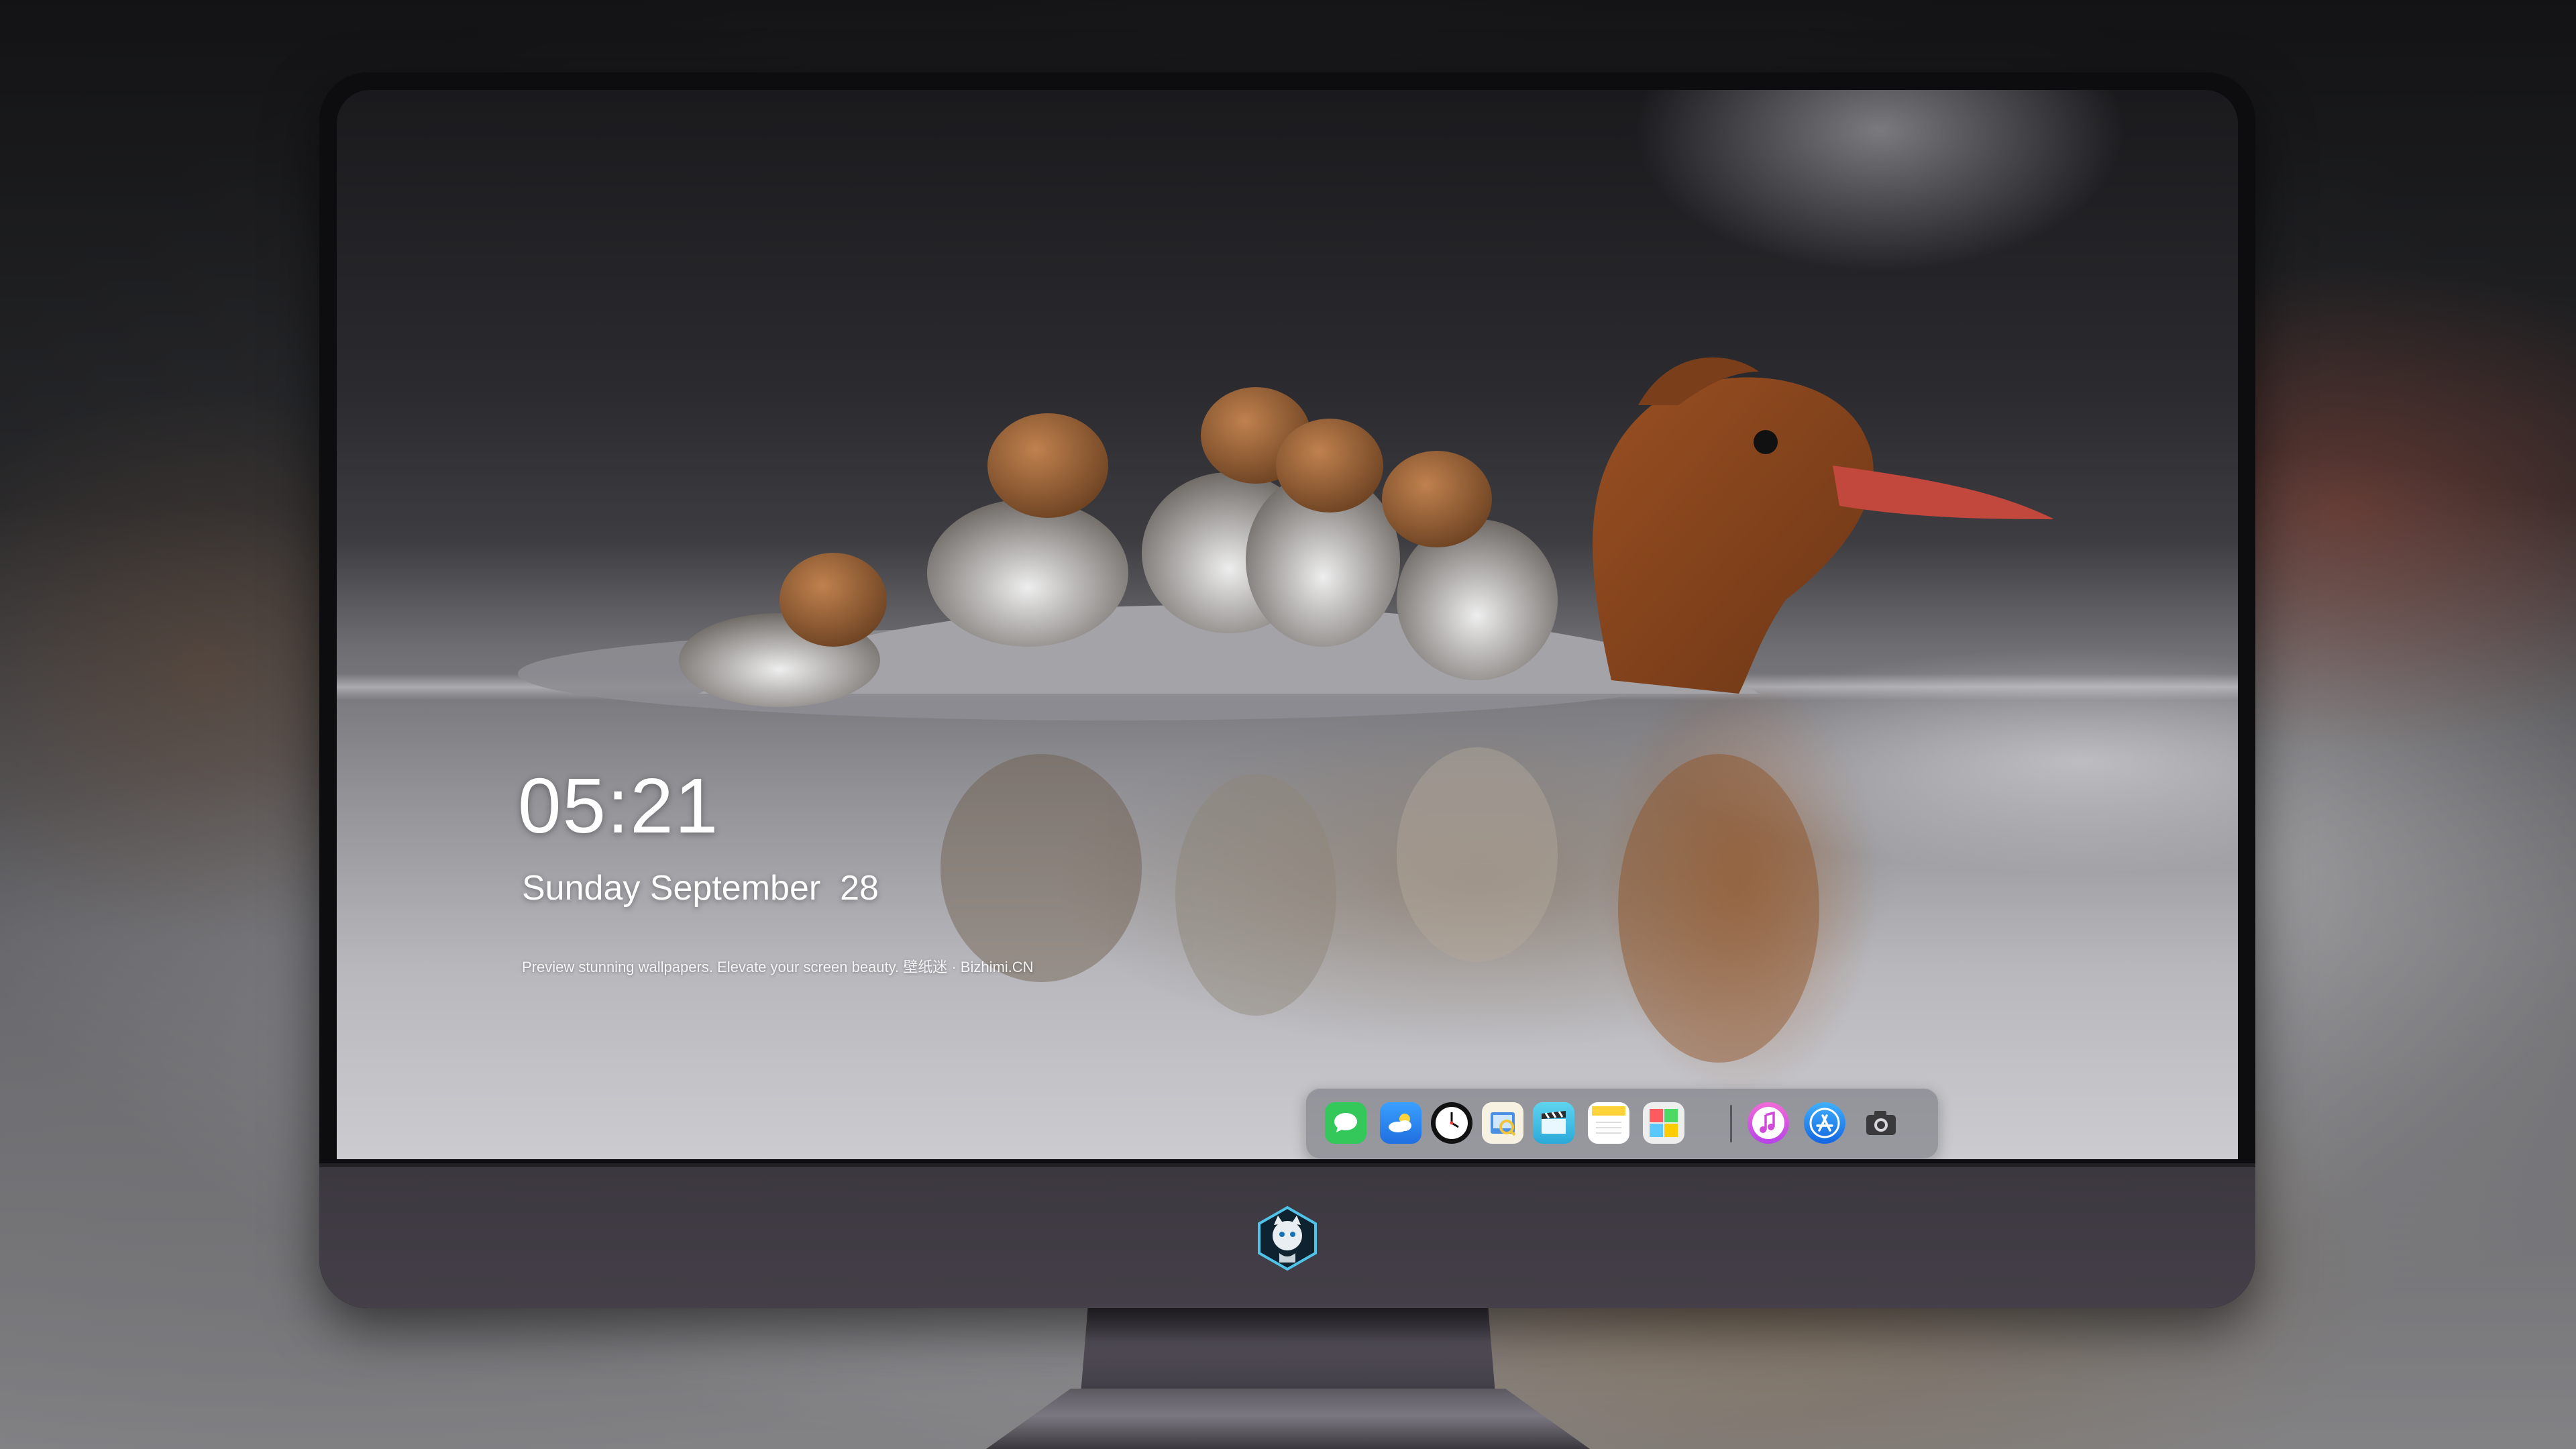  I want to click on clock-icon, so click(1452, 1123).